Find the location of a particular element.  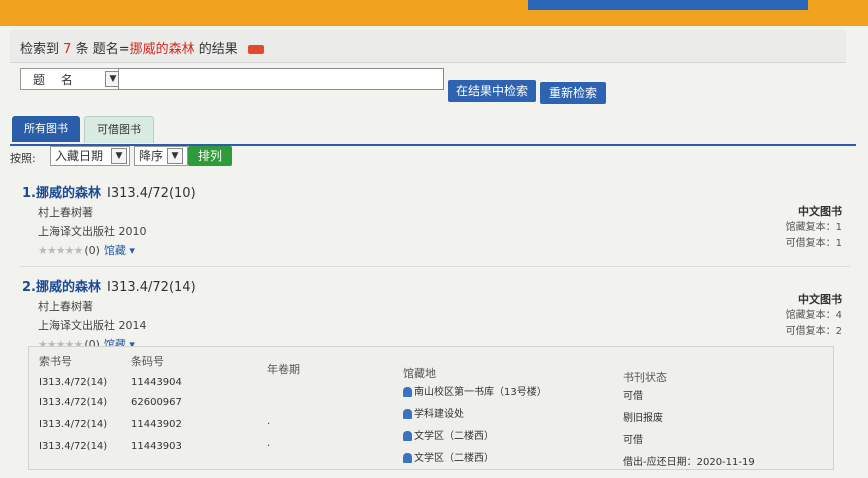

row-location: 南山校区第一书库（13号楼） is located at coordinates (475, 390).